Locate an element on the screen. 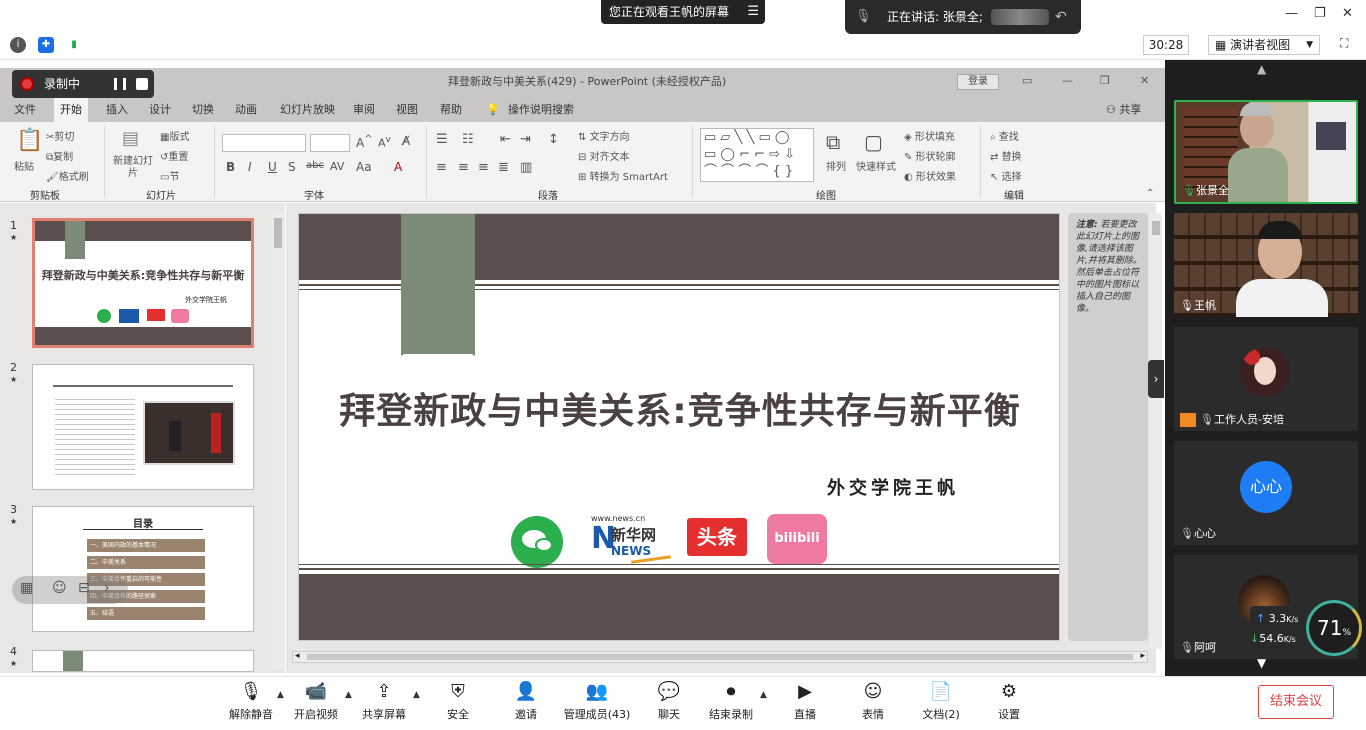  tab-slideshow: 幻灯片放映 is located at coordinates (307, 110).